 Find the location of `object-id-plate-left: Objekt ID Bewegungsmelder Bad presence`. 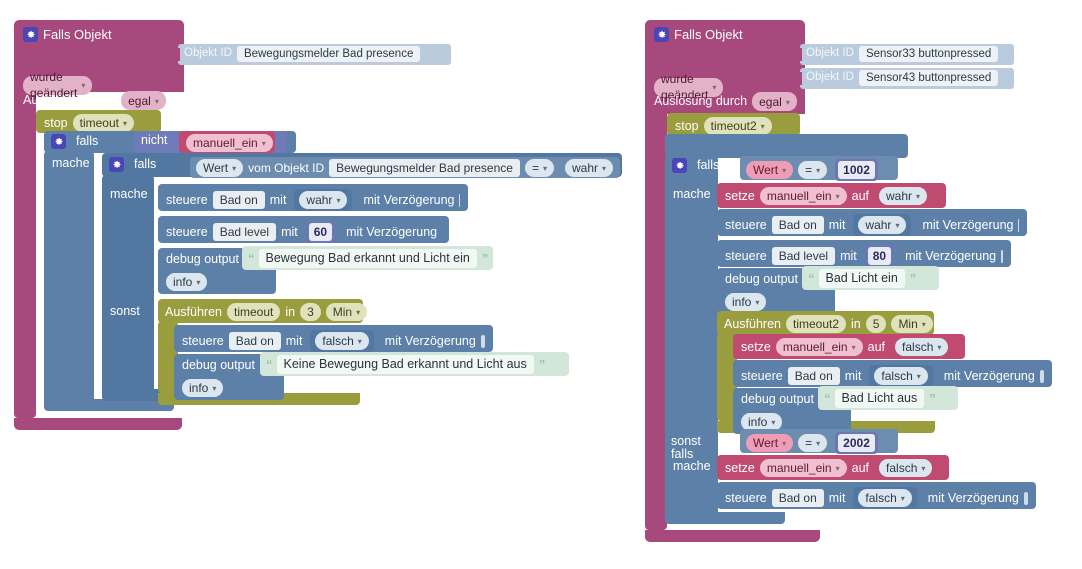

object-id-plate-left: Objekt ID Bewegungsmelder Bad presence is located at coordinates (314, 54).